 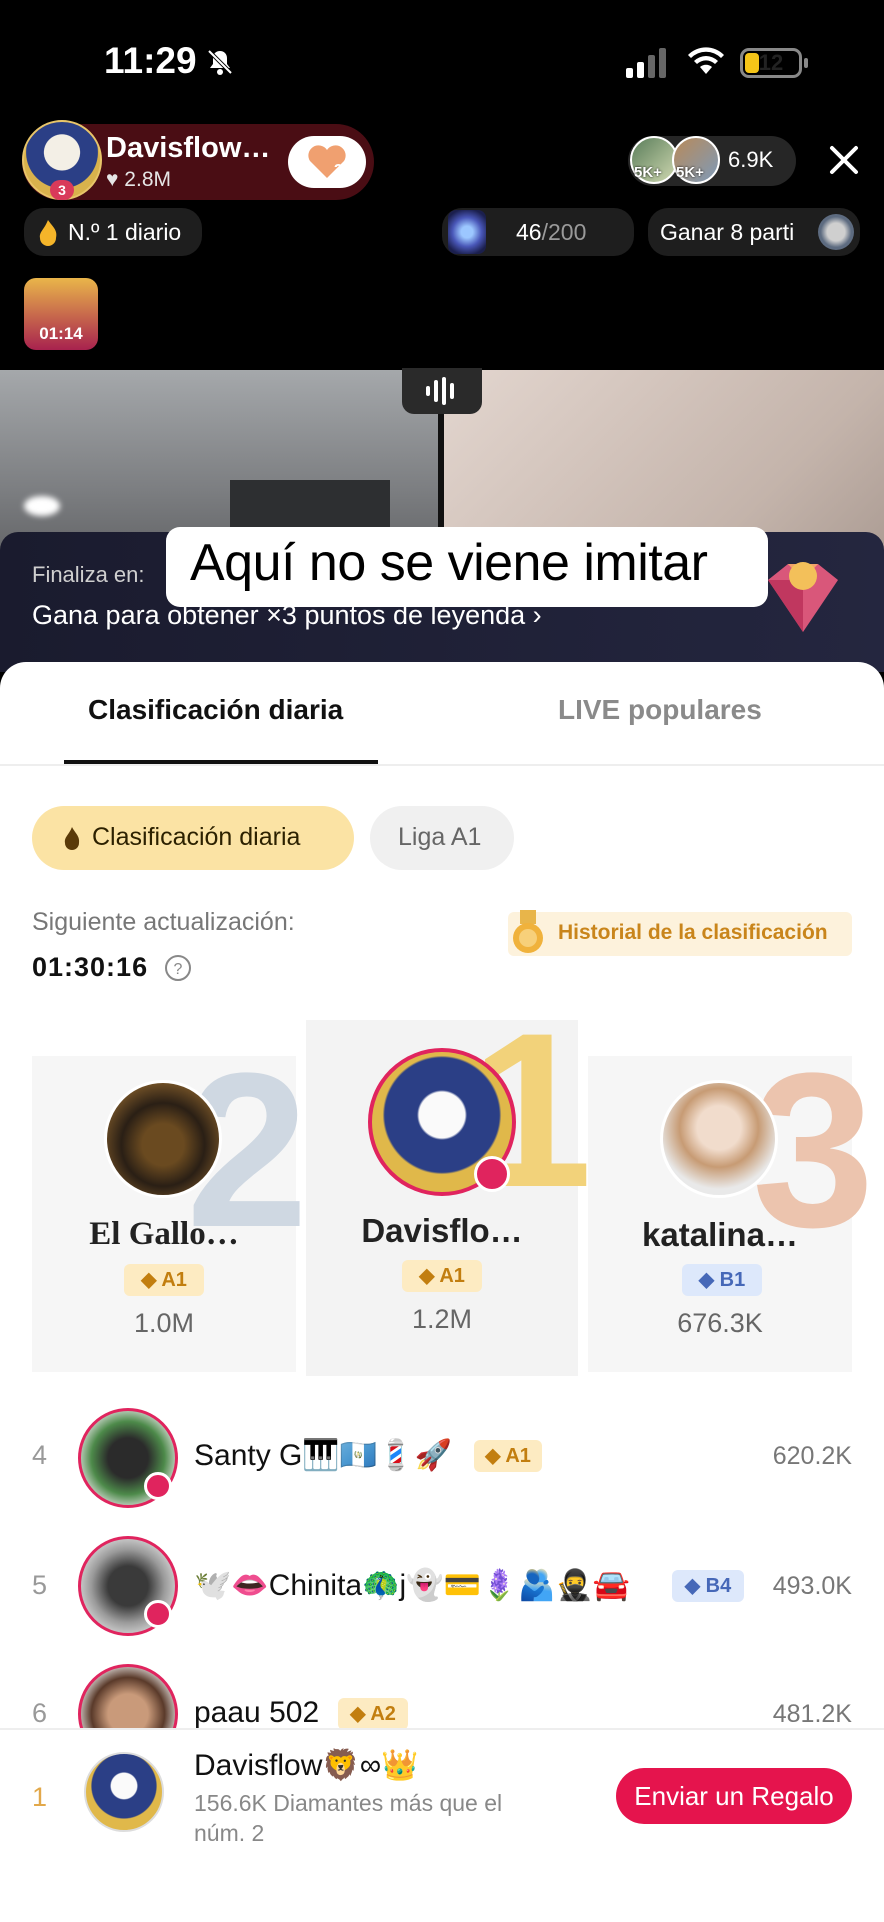 What do you see at coordinates (40, 1455) in the screenshot?
I see `row-rank: 4` at bounding box center [40, 1455].